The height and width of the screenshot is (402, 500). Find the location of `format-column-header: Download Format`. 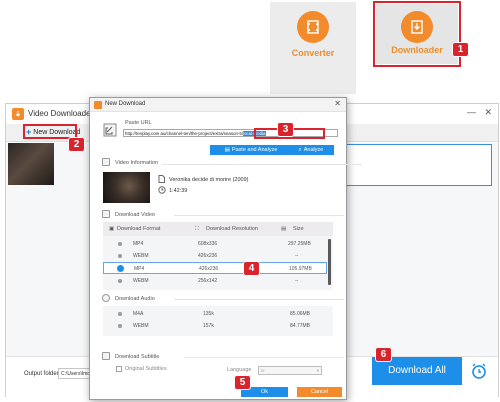

format-column-header: Download Format is located at coordinates (139, 229).